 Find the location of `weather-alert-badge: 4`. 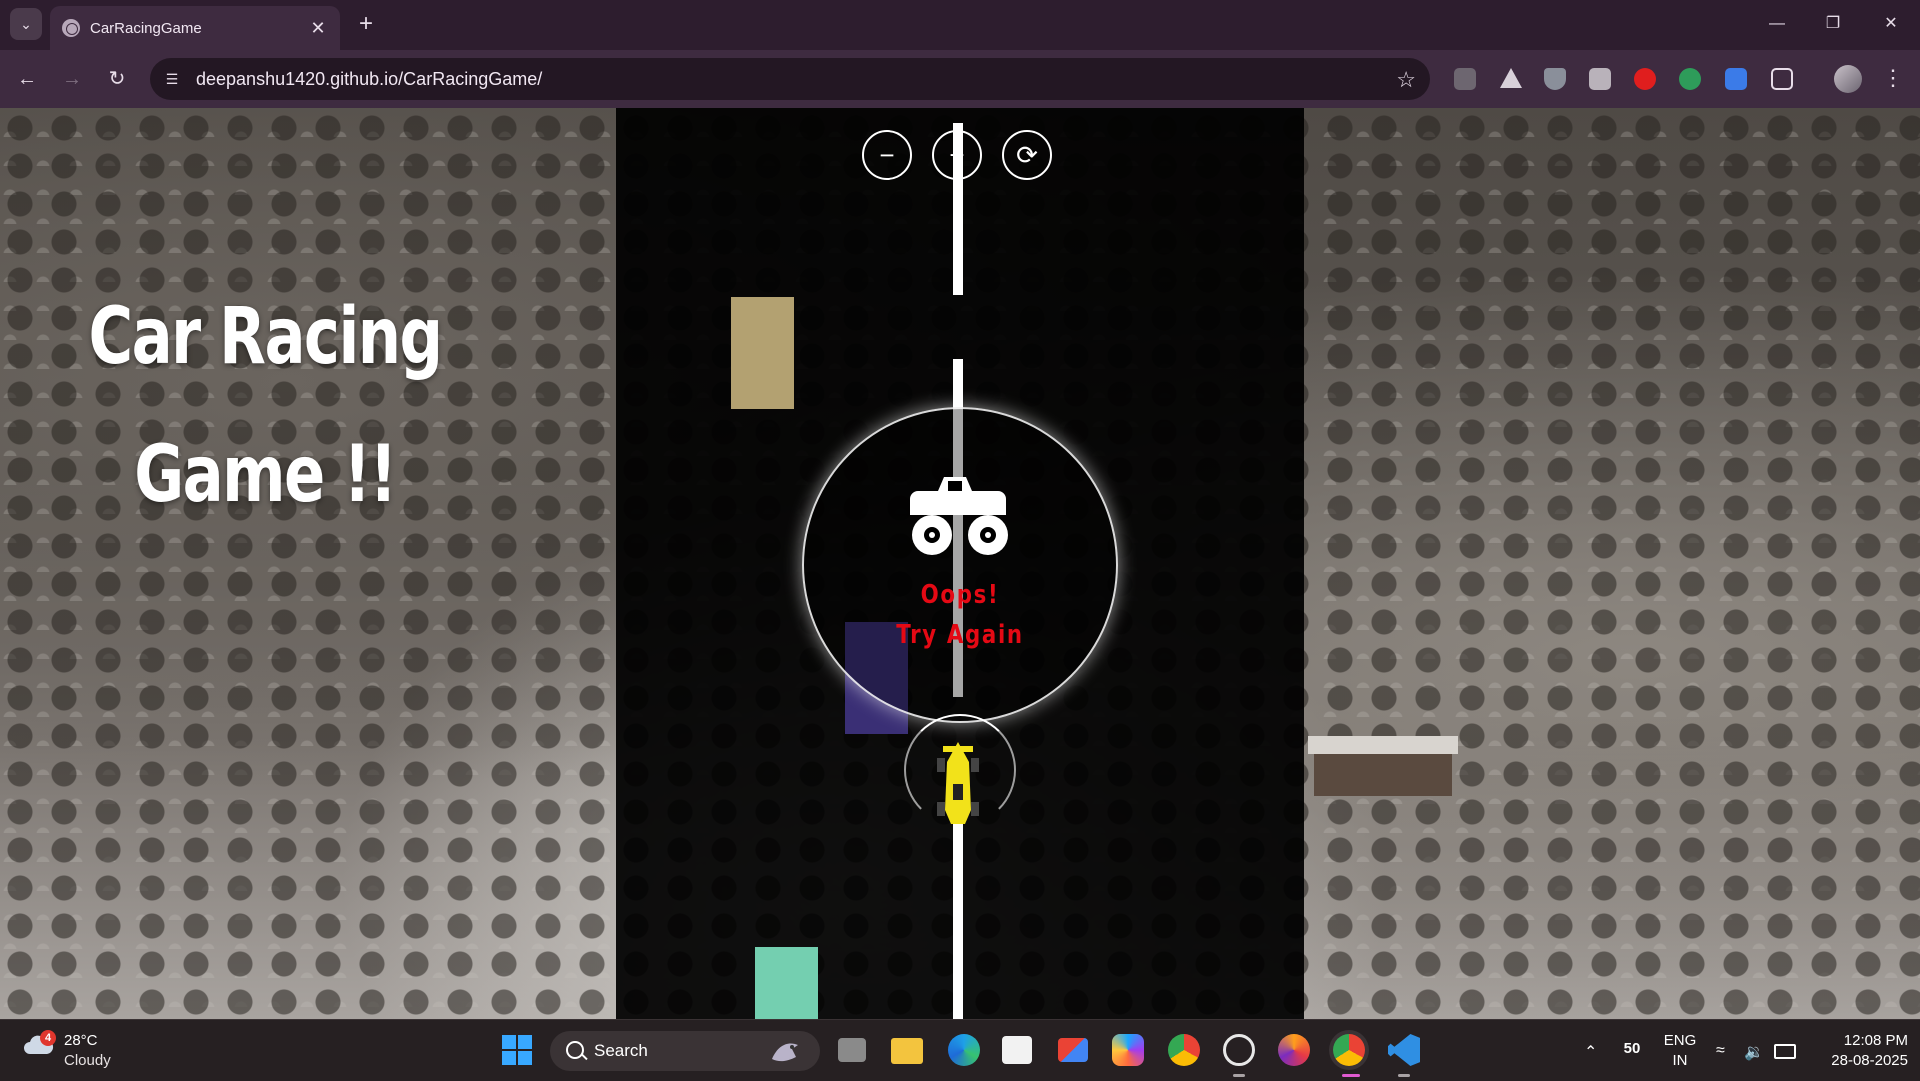

weather-alert-badge: 4 is located at coordinates (48, 1038).